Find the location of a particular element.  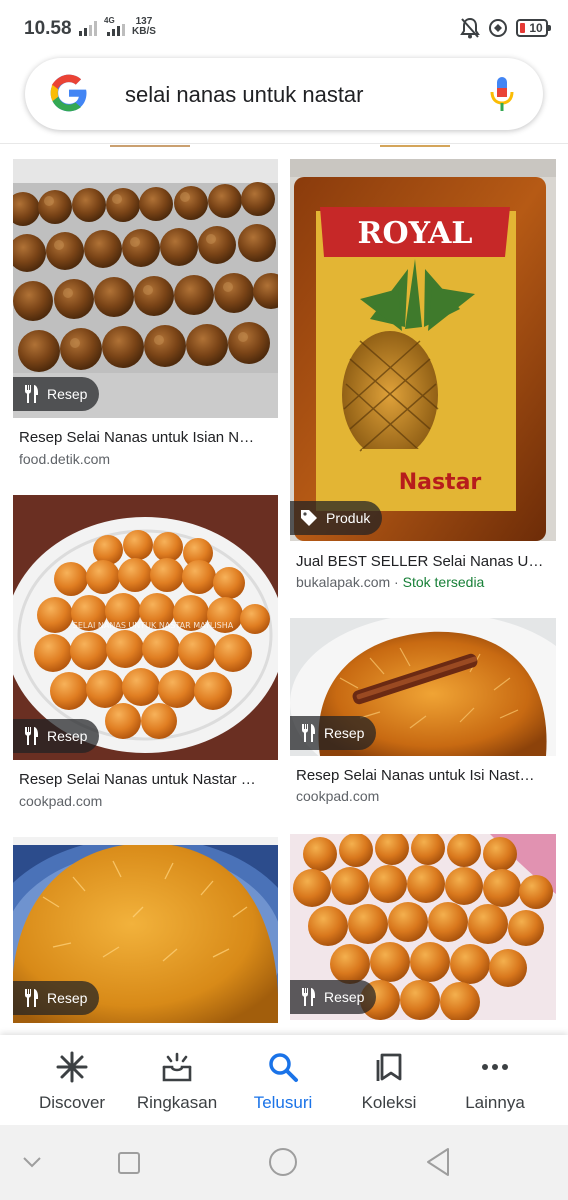

signal-icon is located at coordinates (88, 28).